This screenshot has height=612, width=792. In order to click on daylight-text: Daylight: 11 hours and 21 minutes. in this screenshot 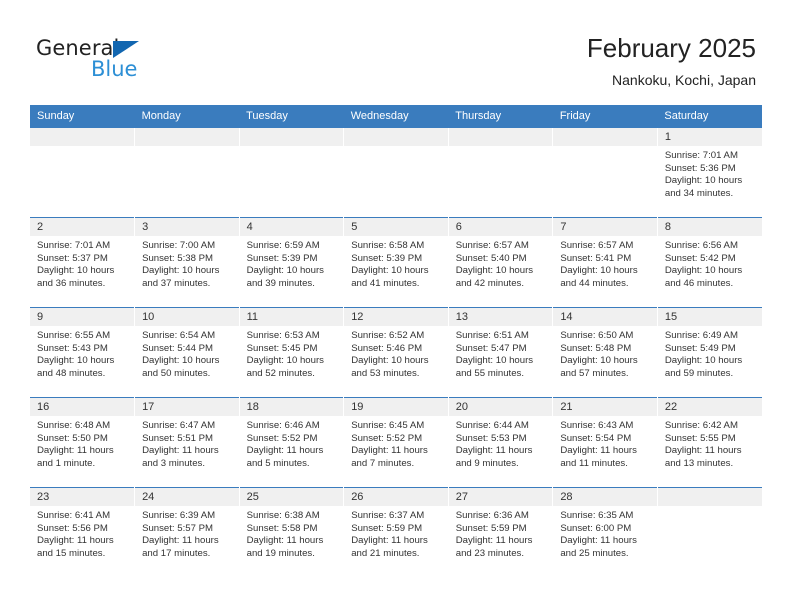, I will do `click(389, 547)`.